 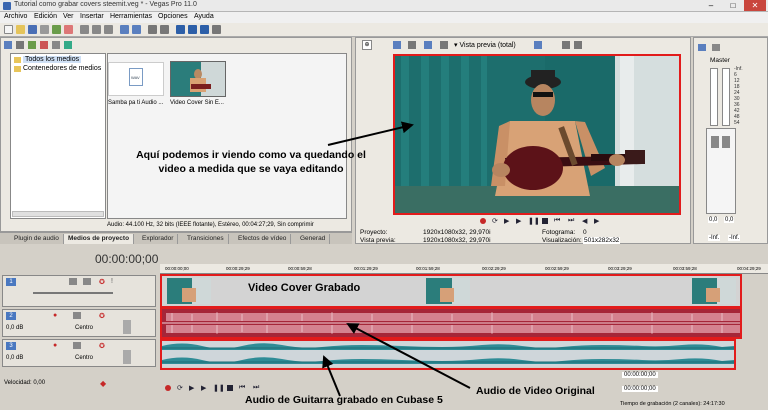 What do you see at coordinates (370, 133) in the screenshot?
I see `arrow-to-preview` at bounding box center [370, 133].